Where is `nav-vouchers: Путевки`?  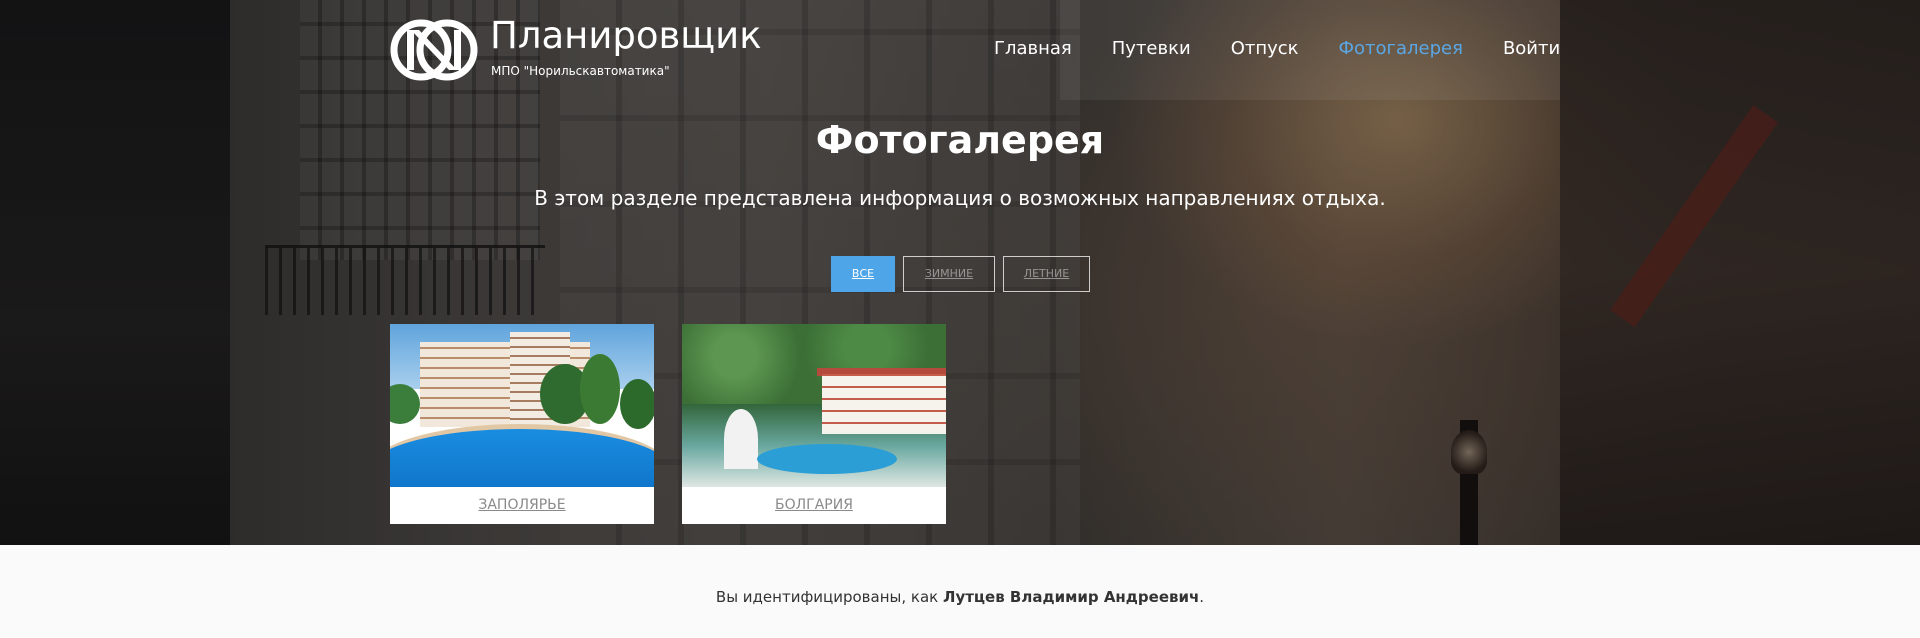
nav-vouchers: Путевки is located at coordinates (1151, 48).